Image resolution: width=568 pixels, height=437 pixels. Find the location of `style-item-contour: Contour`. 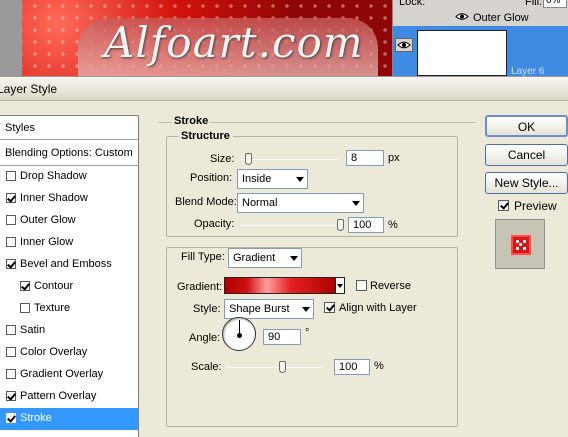

style-item-contour: Contour is located at coordinates (69, 287).